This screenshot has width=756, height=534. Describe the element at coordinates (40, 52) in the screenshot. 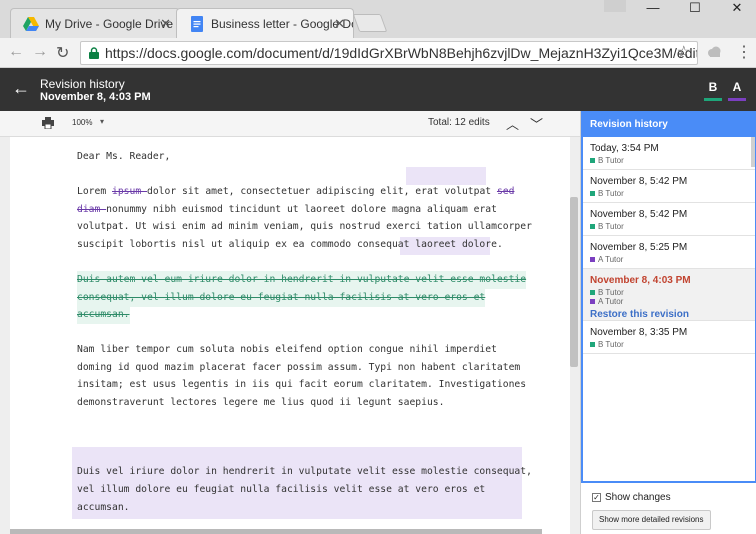

I see `forward-icon: →` at that location.